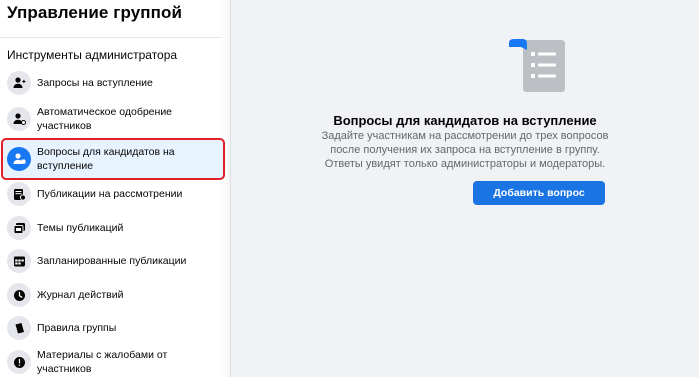 The image size is (699, 377). Describe the element at coordinates (110, 194) in the screenshot. I see `nav-item-label: Публикации на рассмотрении` at that location.